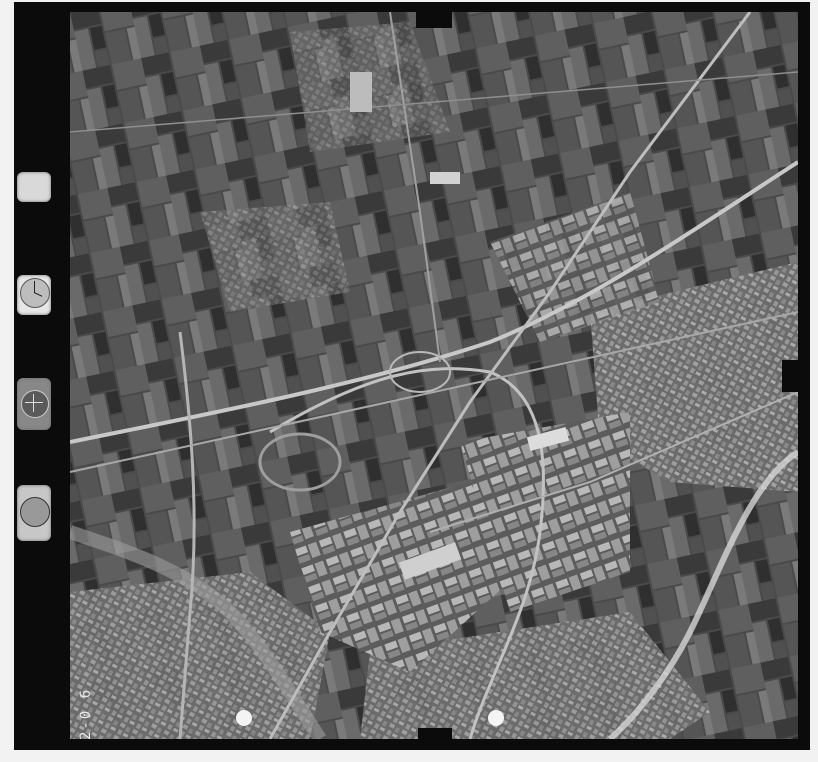 Image resolution: width=818 pixels, height=762 pixels. Describe the element at coordinates (435, 739) in the screenshot. I see `bottom-fiducial-notch` at that location.